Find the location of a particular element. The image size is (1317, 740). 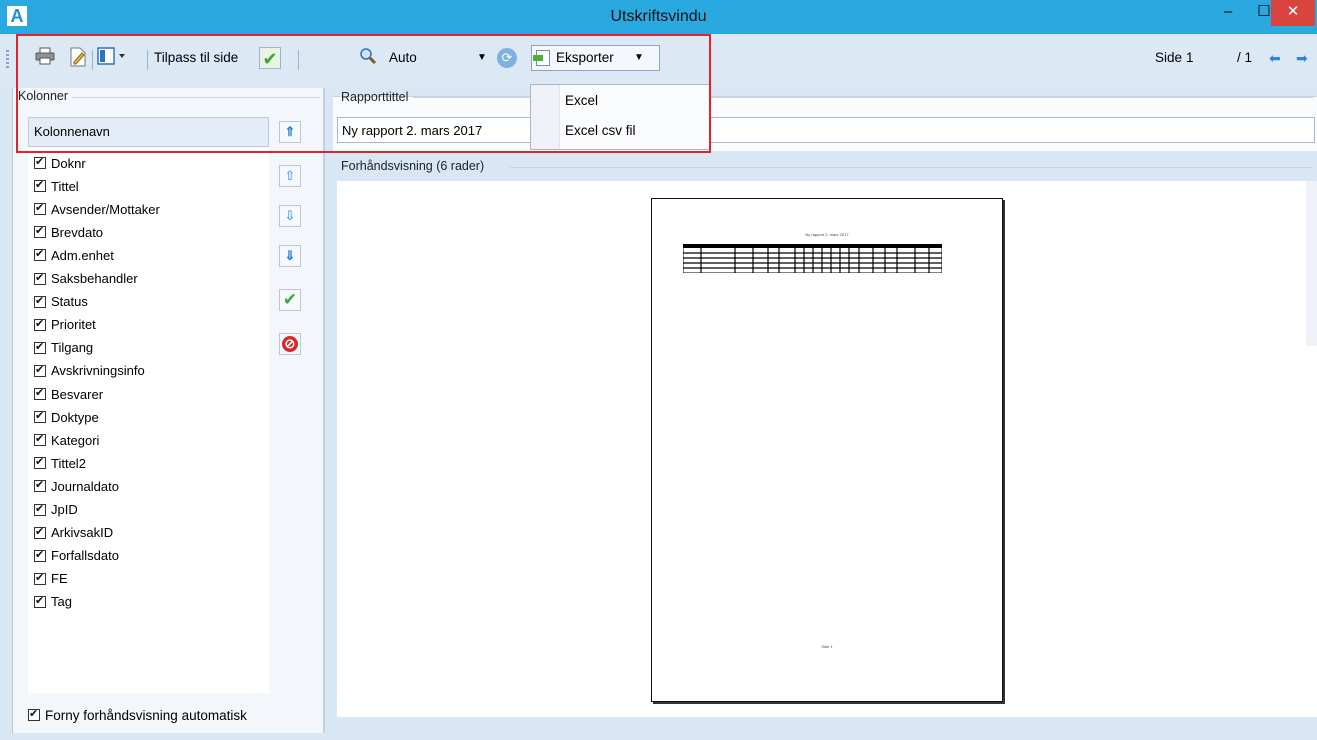

arrow-left-icon: ⬅ is located at coordinates (1275, 58).